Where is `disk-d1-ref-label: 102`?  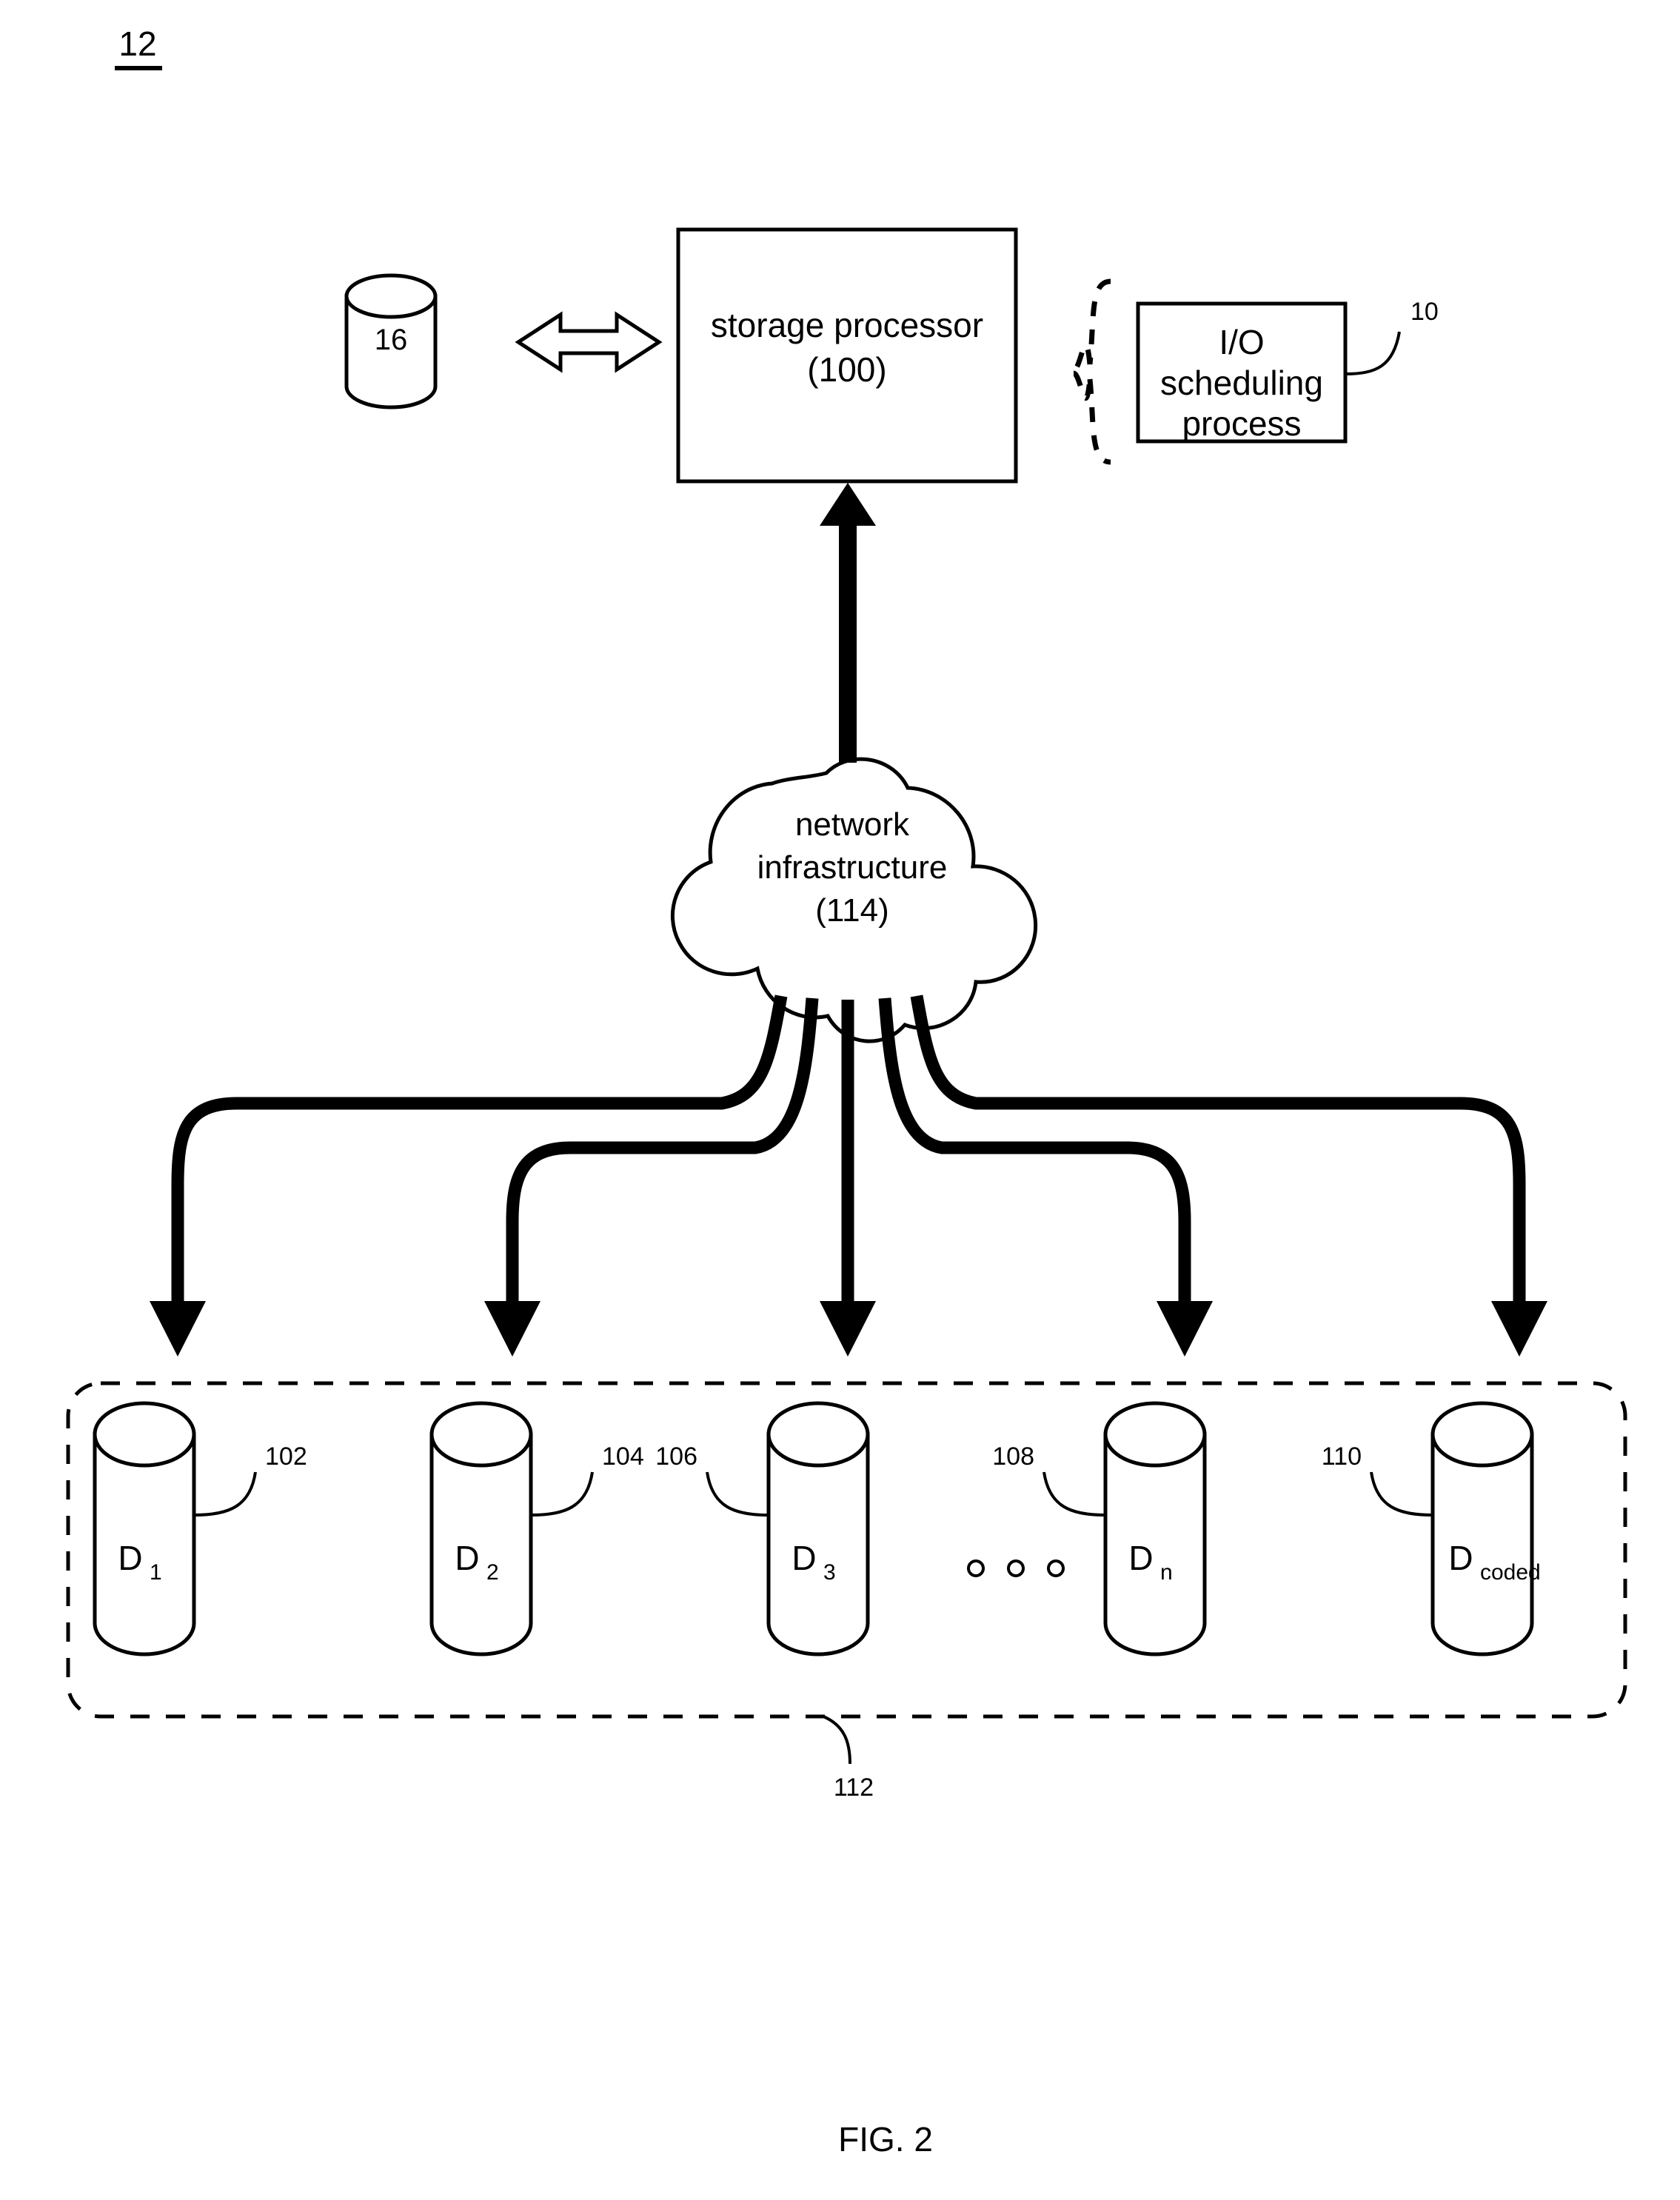
disk-d1-ref-label: 102 is located at coordinates (286, 1456).